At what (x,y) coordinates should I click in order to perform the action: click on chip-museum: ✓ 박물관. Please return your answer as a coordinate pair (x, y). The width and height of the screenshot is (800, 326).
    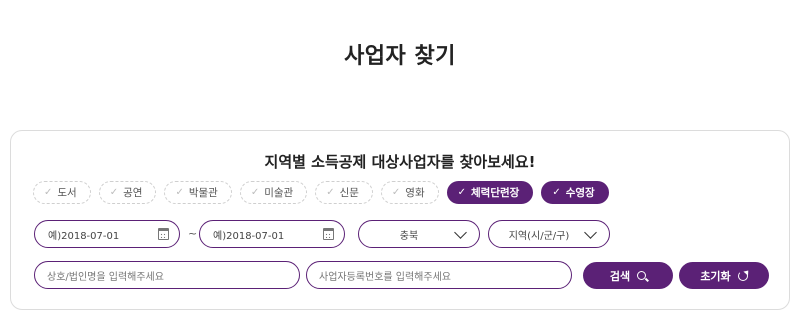
    Looking at the image, I should click on (198, 192).